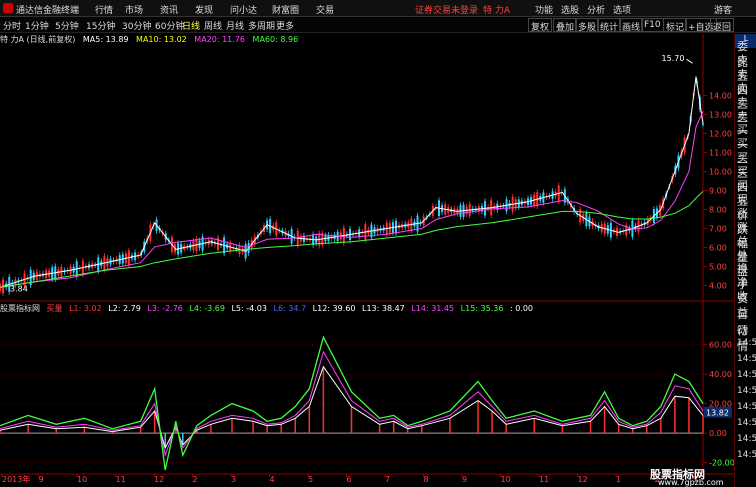 The height and width of the screenshot is (487, 756). I want to click on date-label: 9, so click(41, 479).